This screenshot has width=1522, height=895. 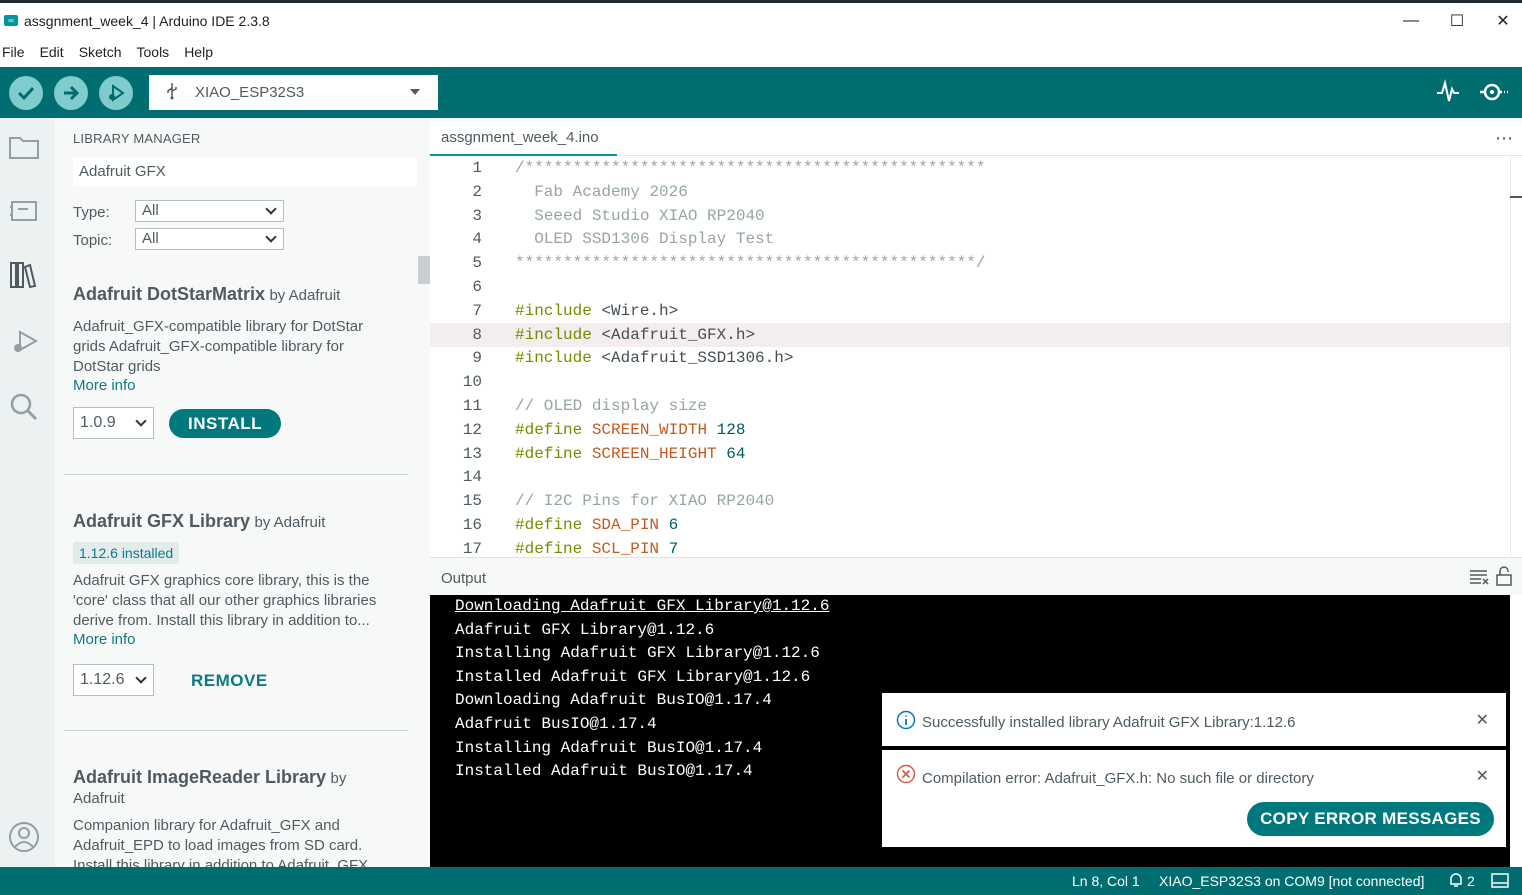 I want to click on output-line: Adafruit GFX Library@1.12.6, so click(x=585, y=629).